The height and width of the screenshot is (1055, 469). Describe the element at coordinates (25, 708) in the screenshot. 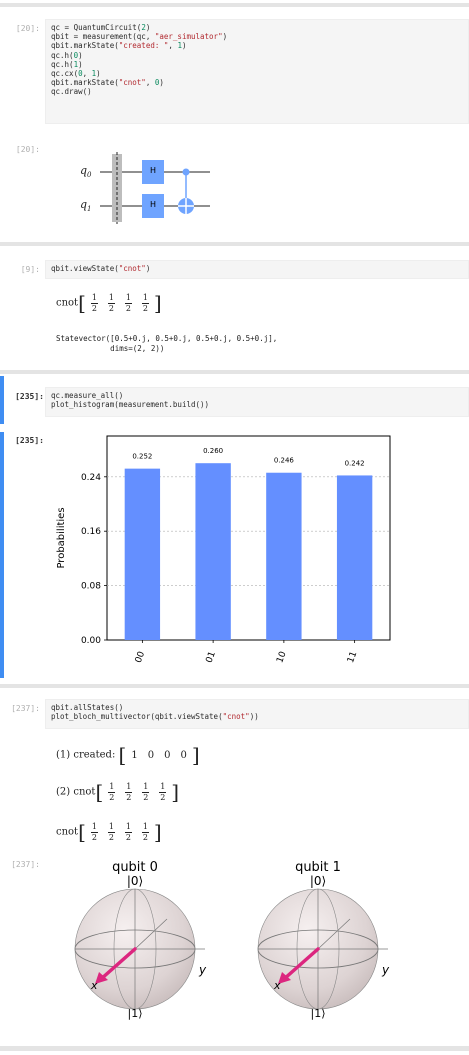

I see `cell4-in-prompt: [237]:` at that location.